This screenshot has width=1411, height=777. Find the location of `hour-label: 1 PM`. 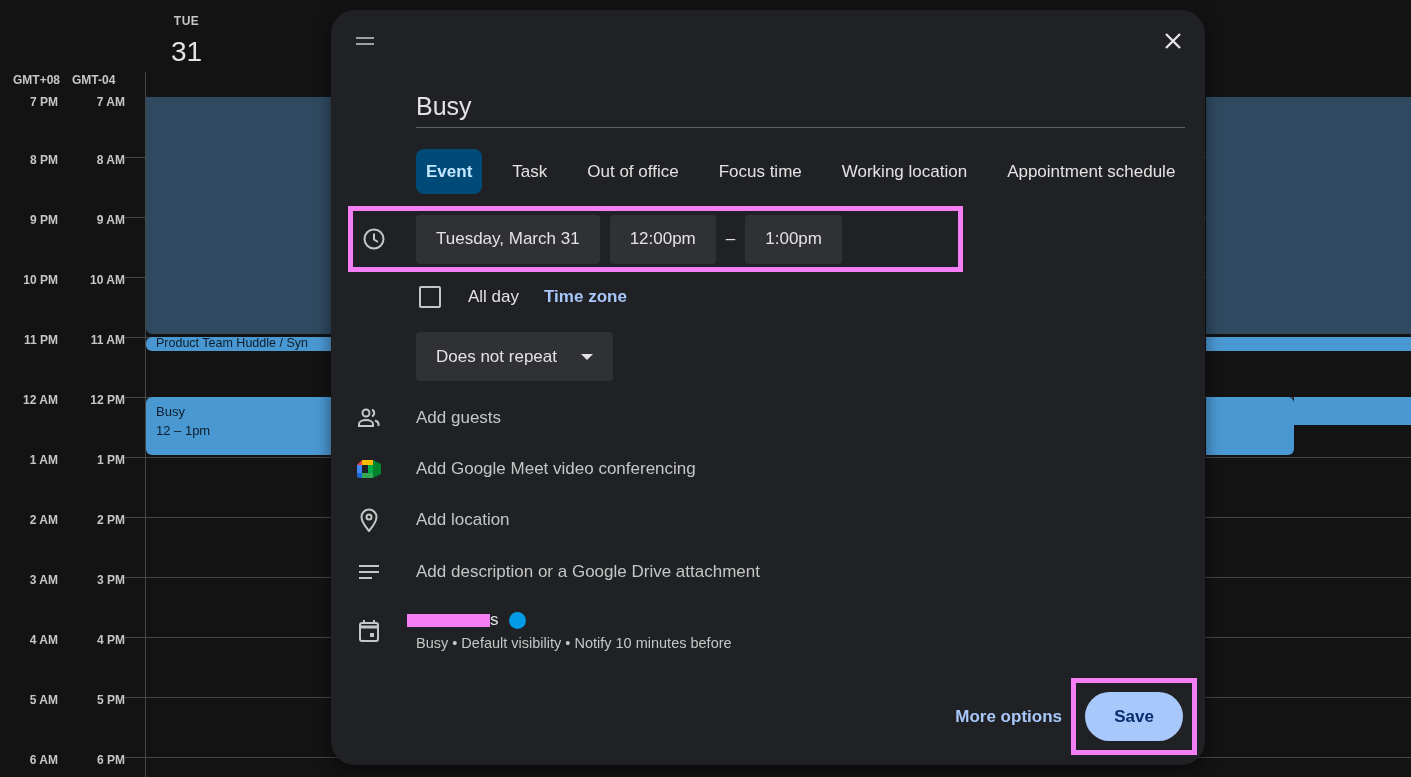

hour-label: 1 PM is located at coordinates (110, 460).